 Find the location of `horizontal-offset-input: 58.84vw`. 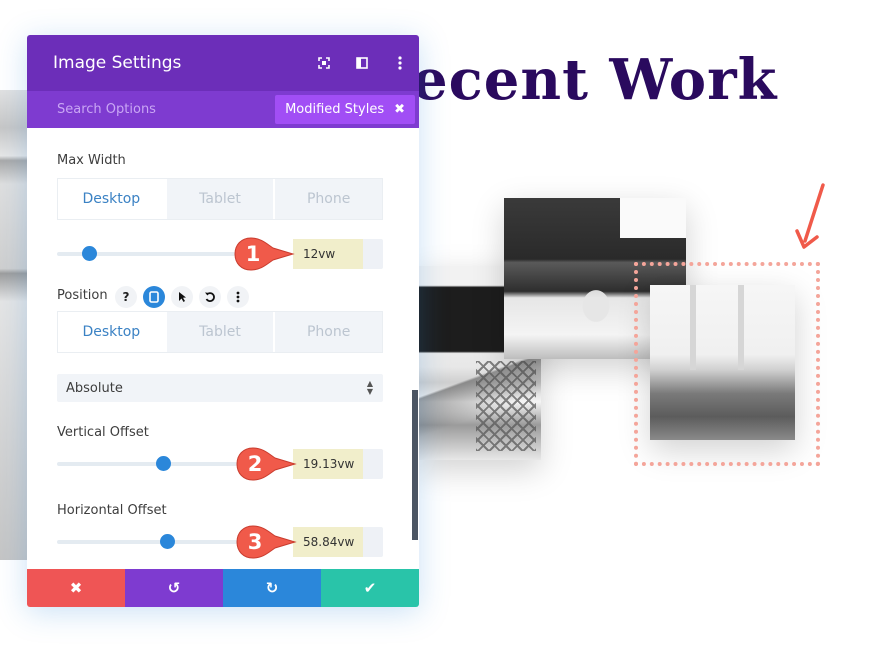

horizontal-offset-input: 58.84vw is located at coordinates (338, 542).